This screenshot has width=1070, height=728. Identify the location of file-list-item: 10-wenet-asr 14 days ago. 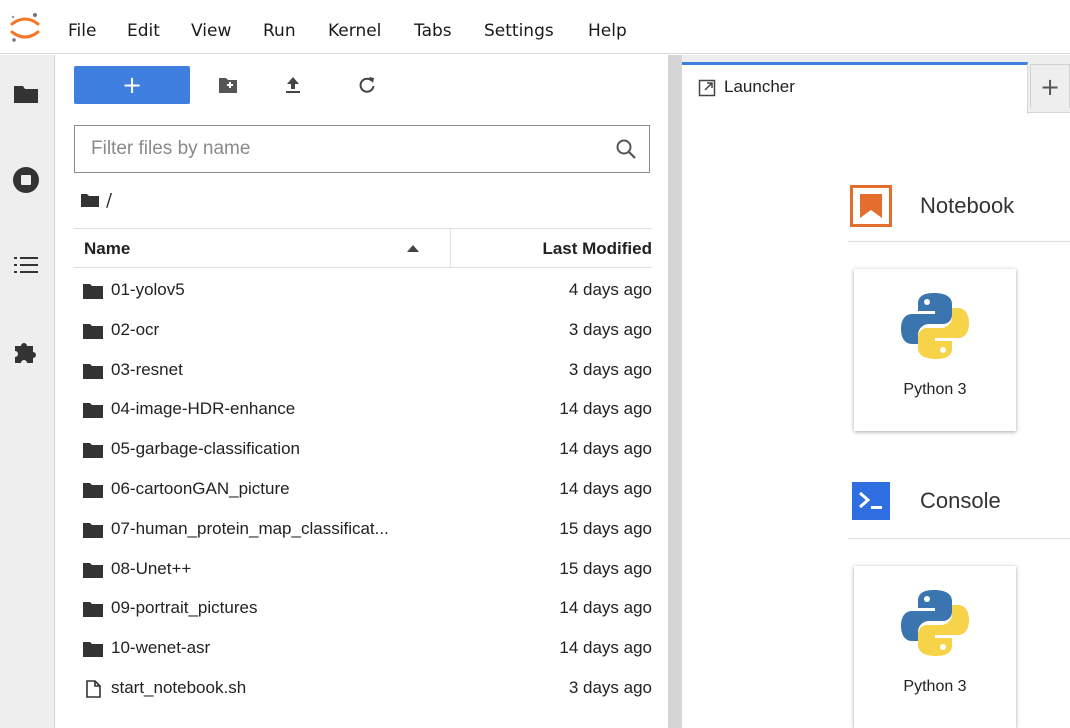
(363, 649).